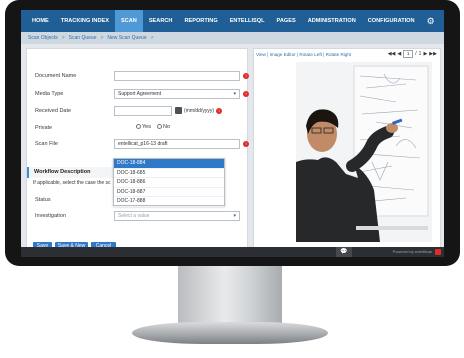 Image resolution: width=464 pixels, height=358 pixels. Describe the element at coordinates (49, 94) in the screenshot. I see `media-type-label: Media Type` at that location.